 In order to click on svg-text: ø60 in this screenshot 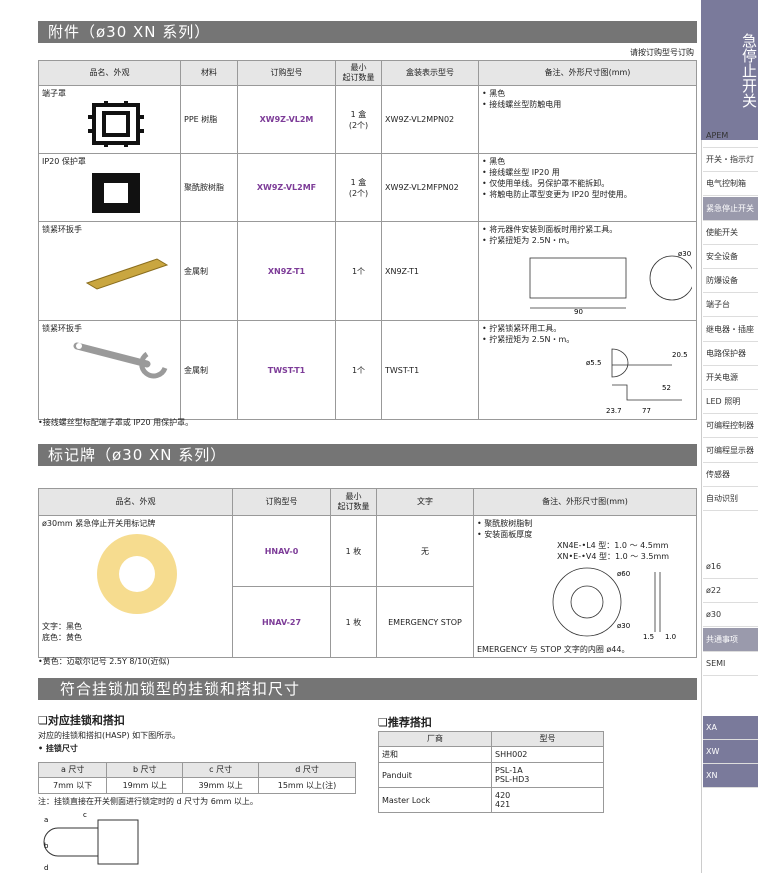, I will do `click(623, 574)`.